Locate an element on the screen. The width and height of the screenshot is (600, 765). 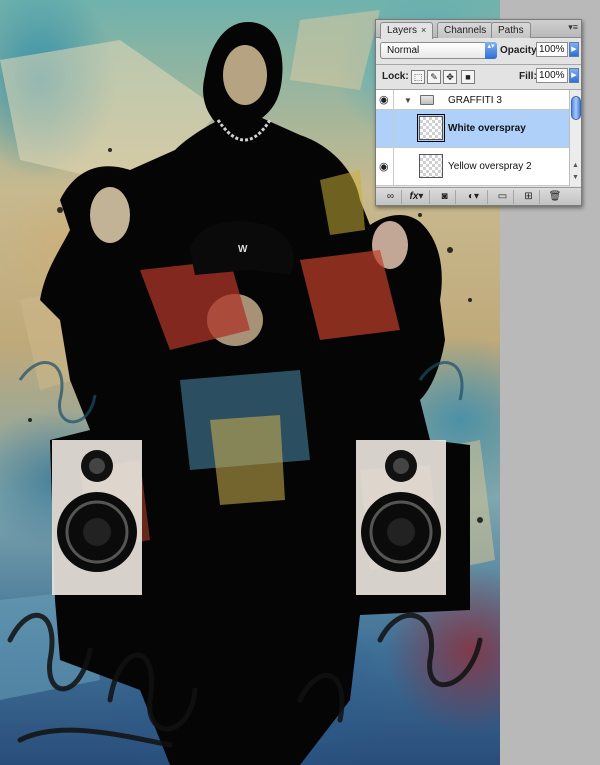
layer-name: Yellow overspray 2 is located at coordinates (490, 166).